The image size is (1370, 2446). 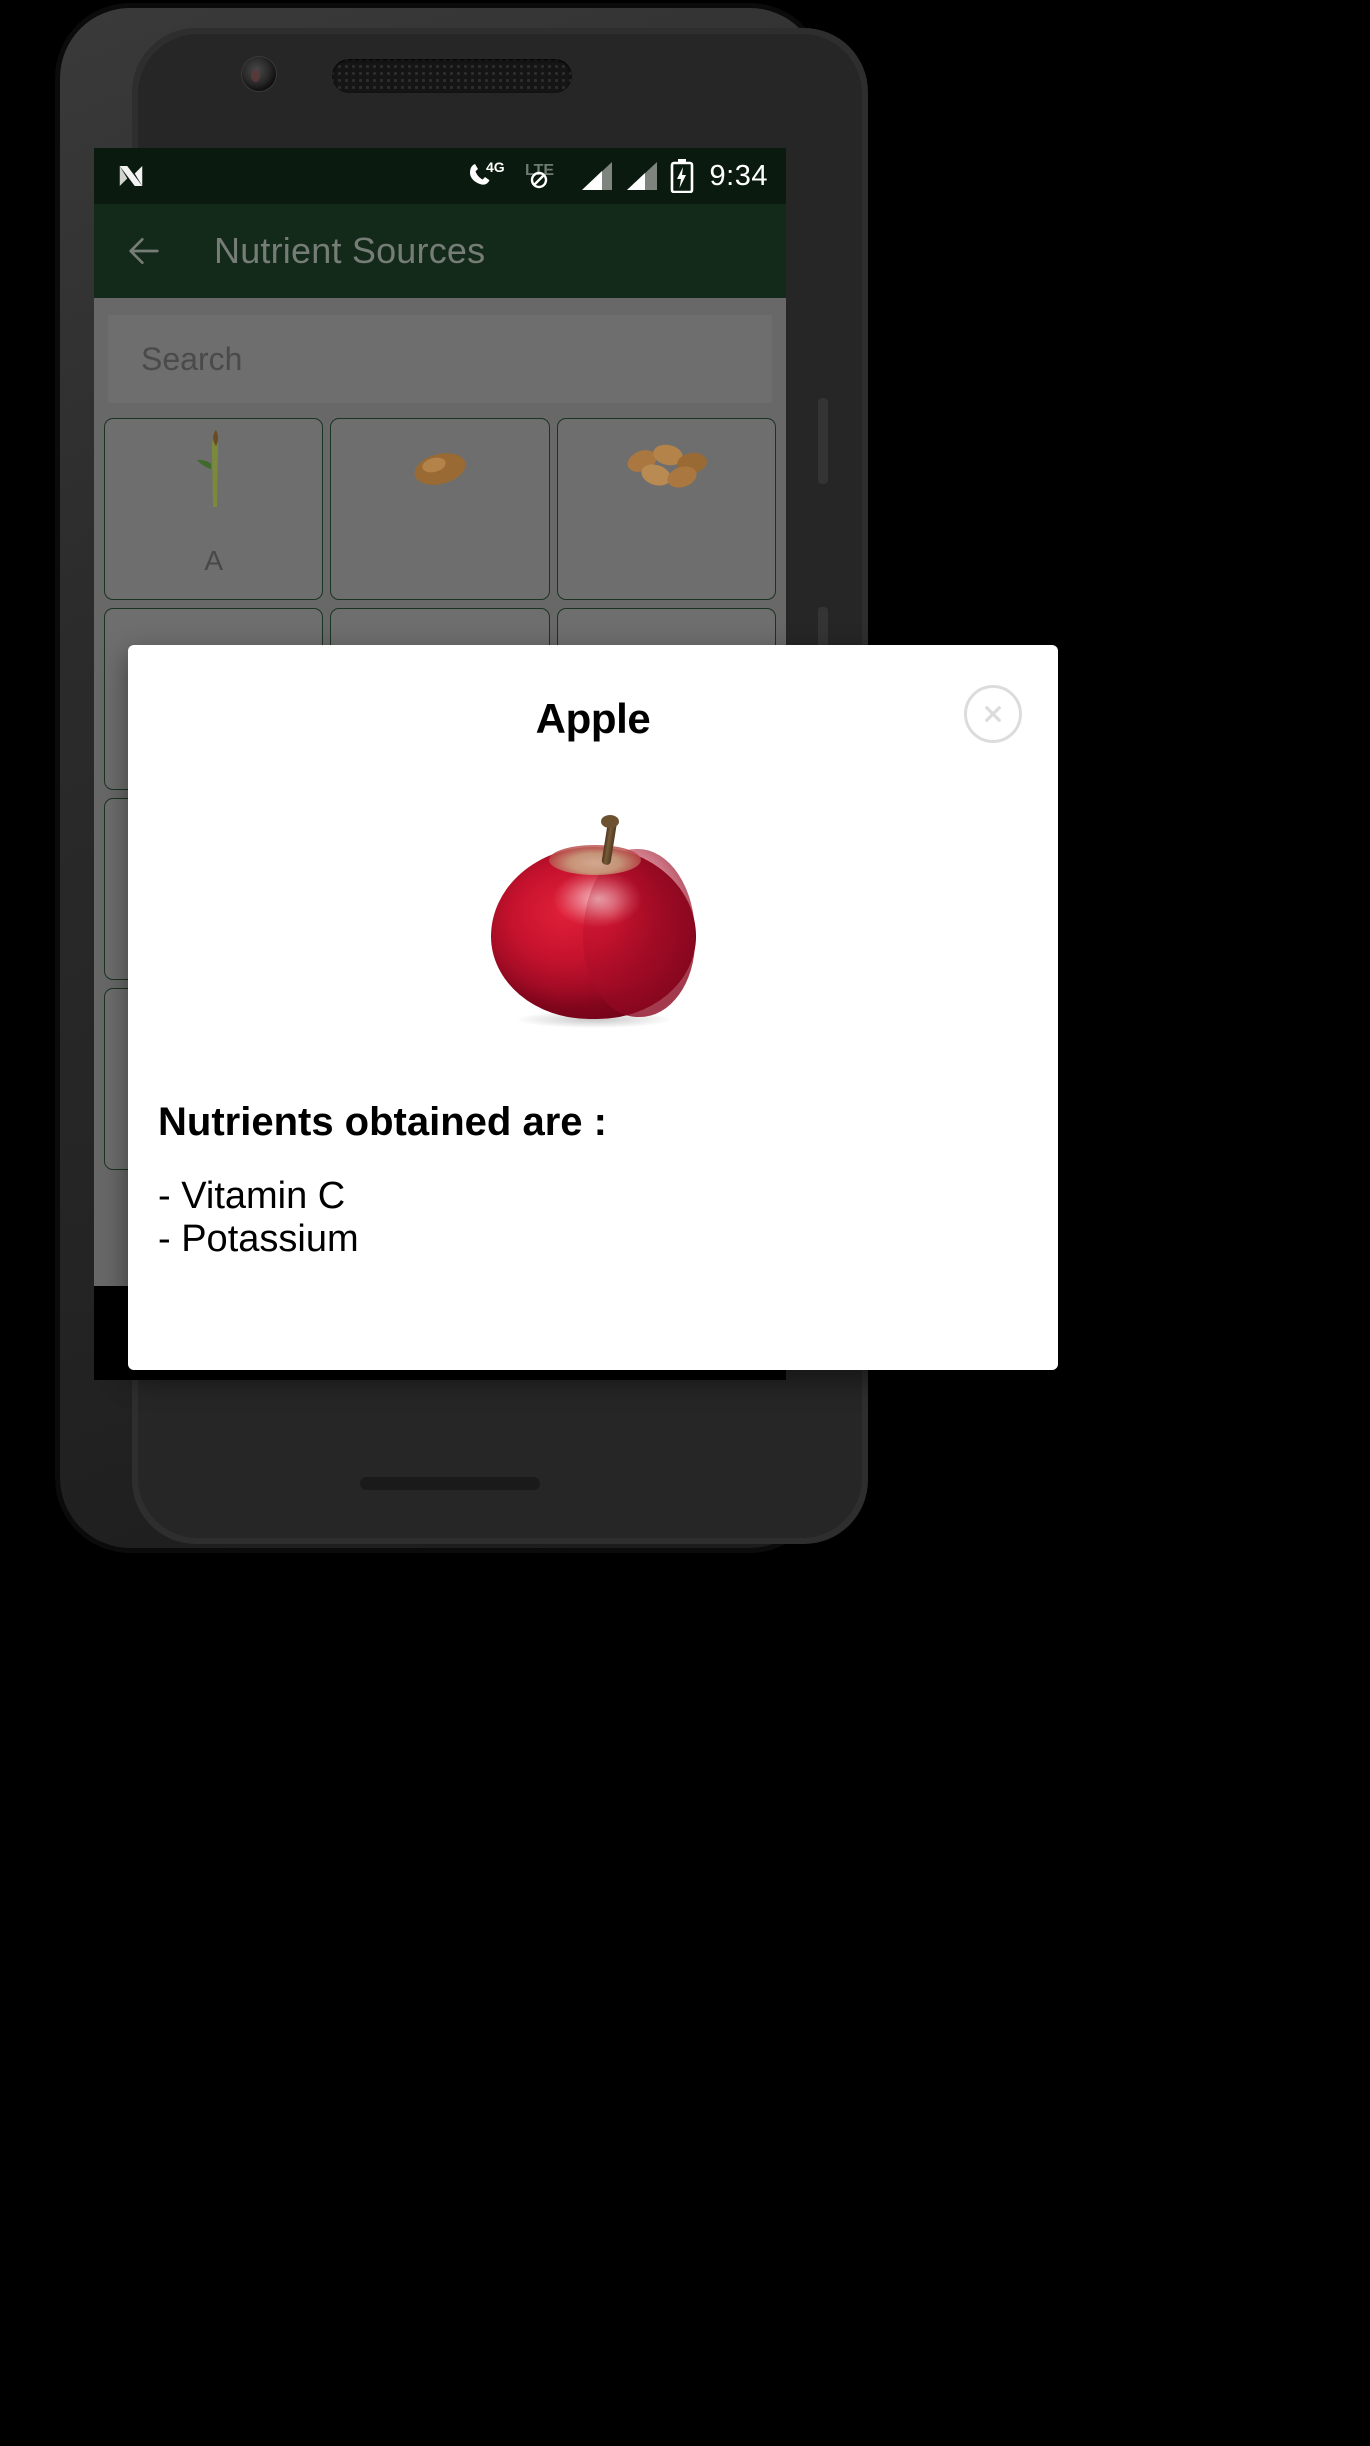 I want to click on apple-image, so click(x=593, y=922).